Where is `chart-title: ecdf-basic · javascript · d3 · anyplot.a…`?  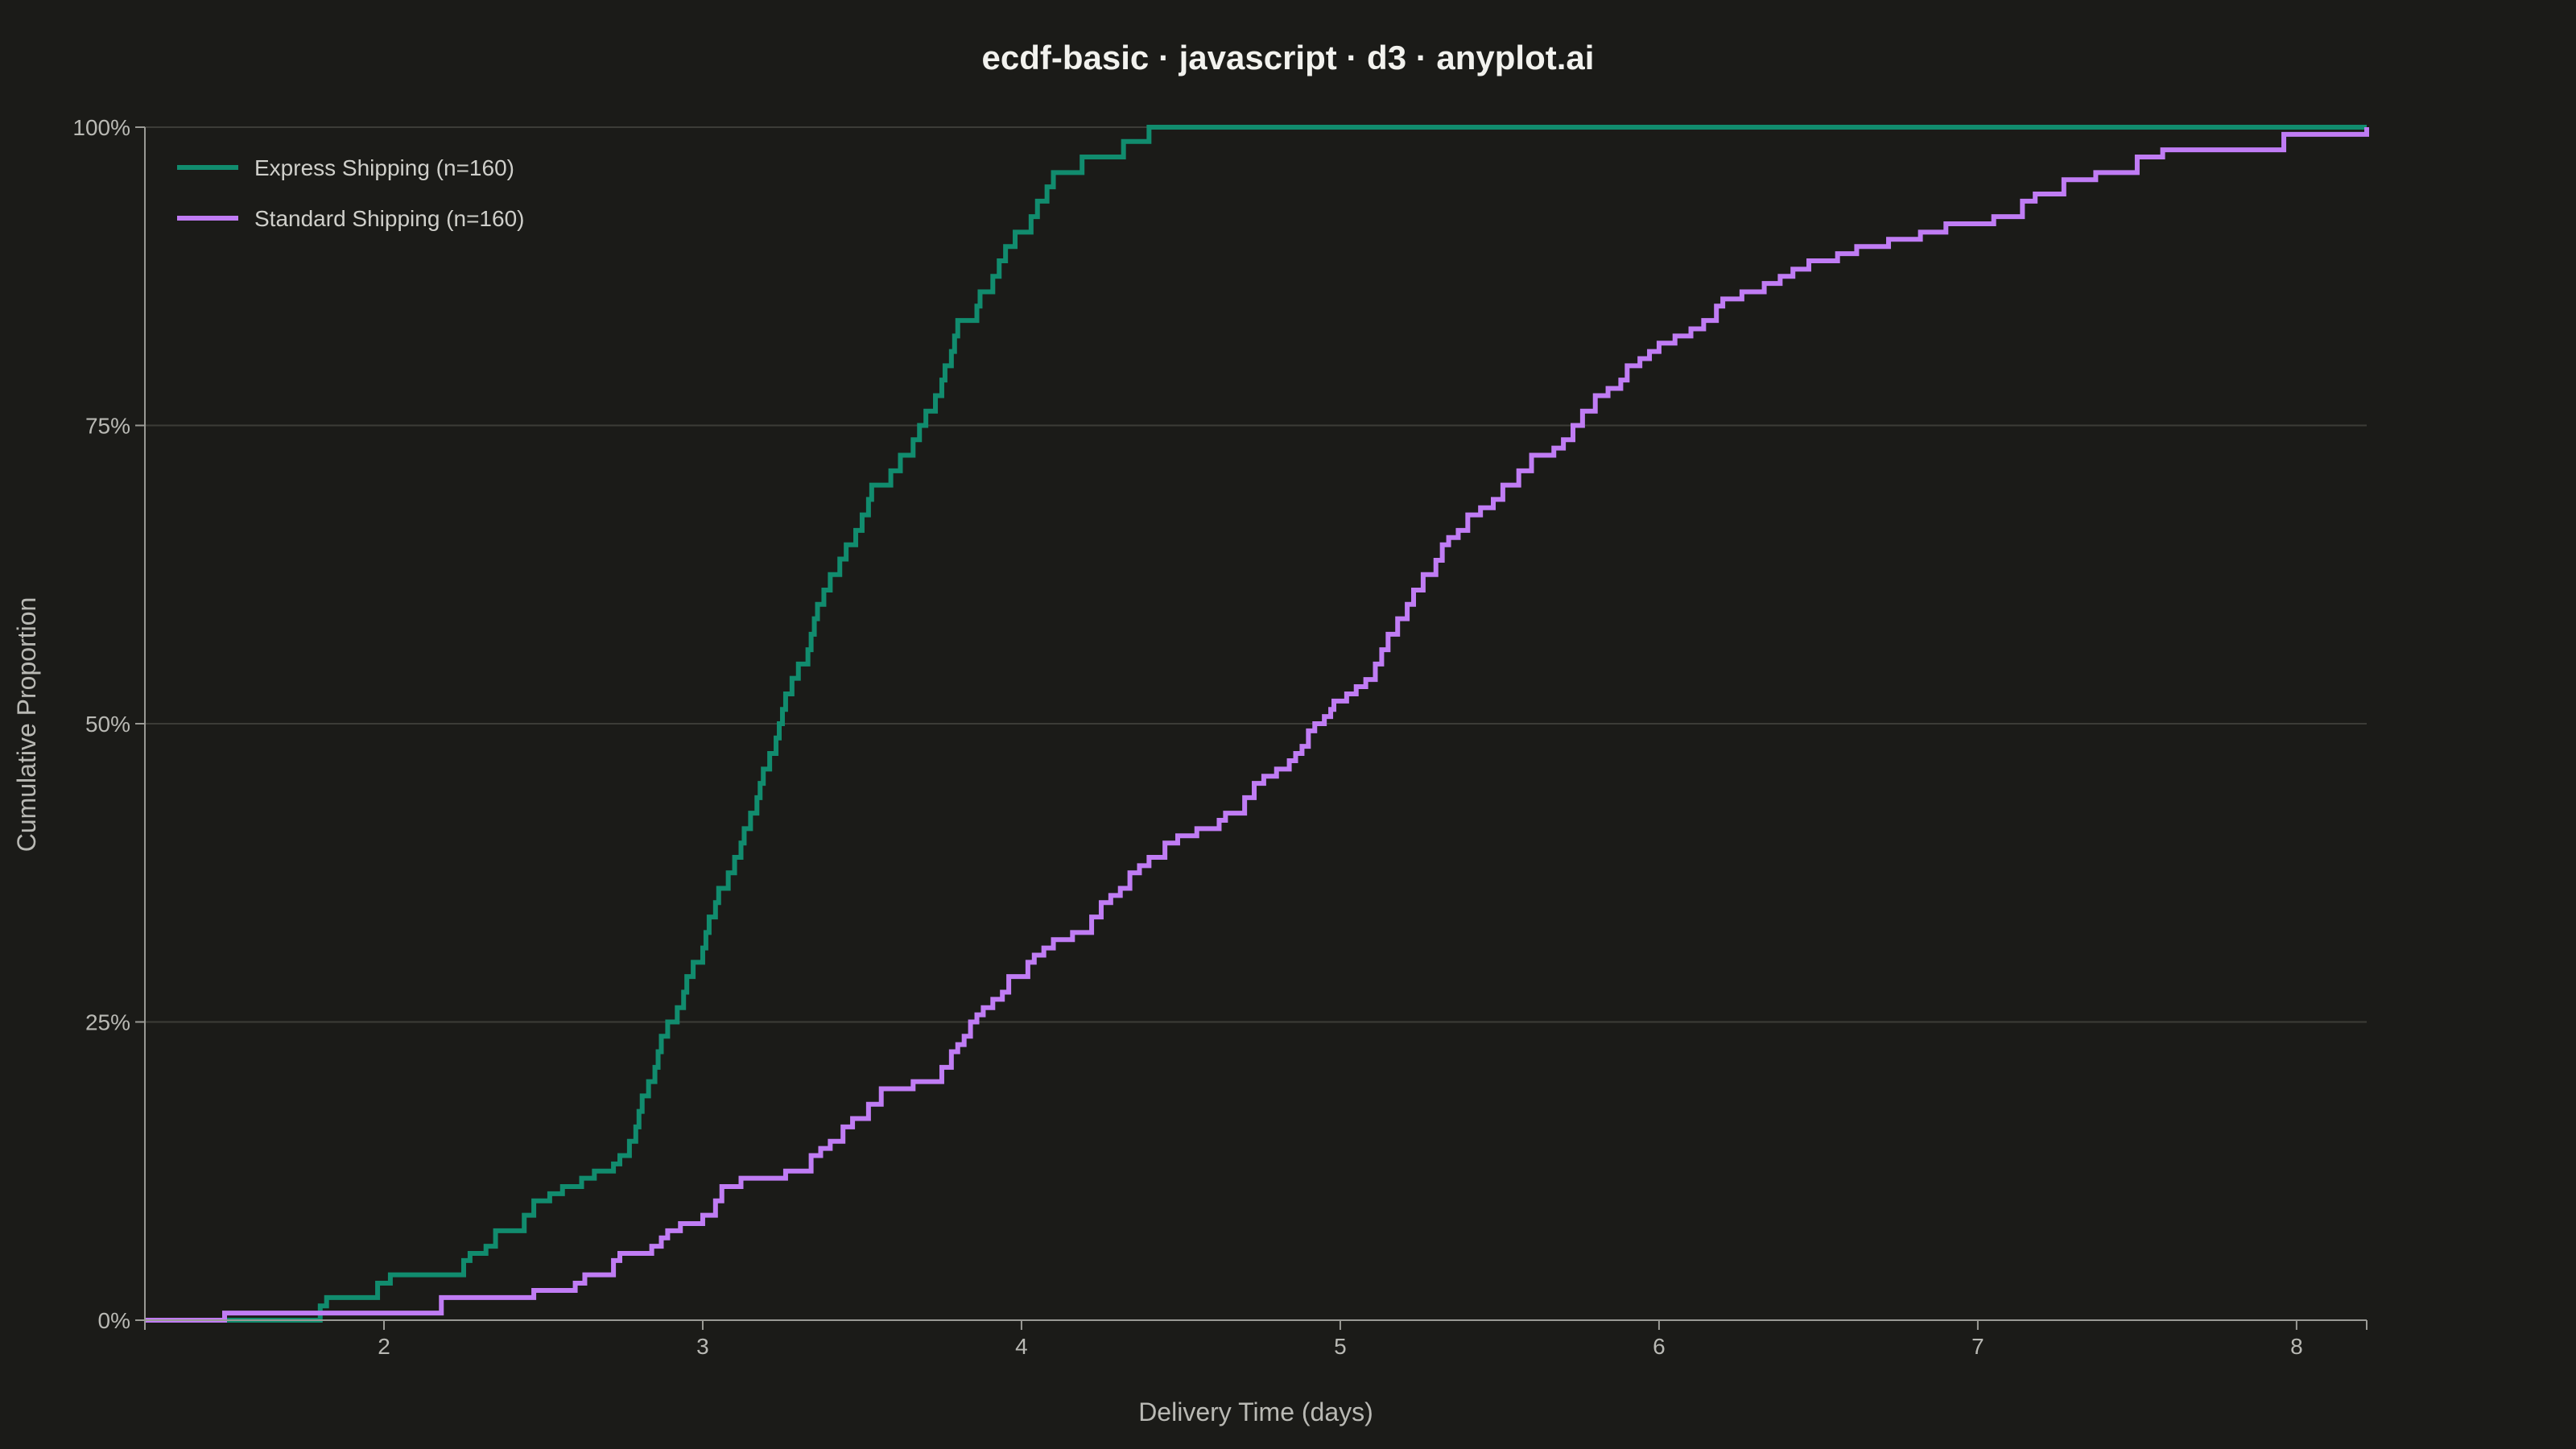 chart-title: ecdf-basic · javascript · d3 · anyplot.a… is located at coordinates (1288, 57).